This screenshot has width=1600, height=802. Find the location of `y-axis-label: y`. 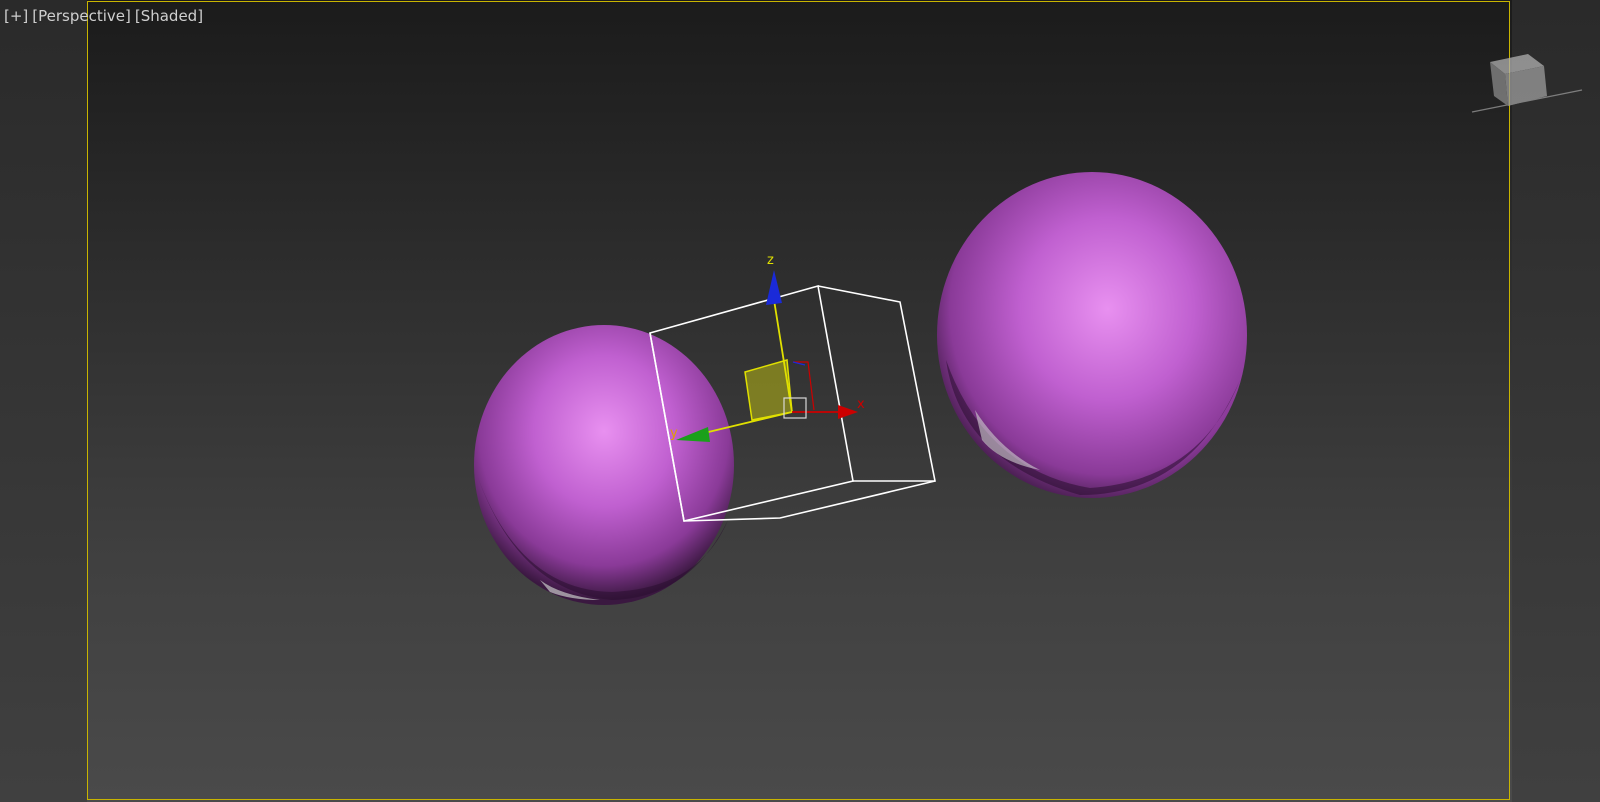

y-axis-label: y is located at coordinates (674, 433).